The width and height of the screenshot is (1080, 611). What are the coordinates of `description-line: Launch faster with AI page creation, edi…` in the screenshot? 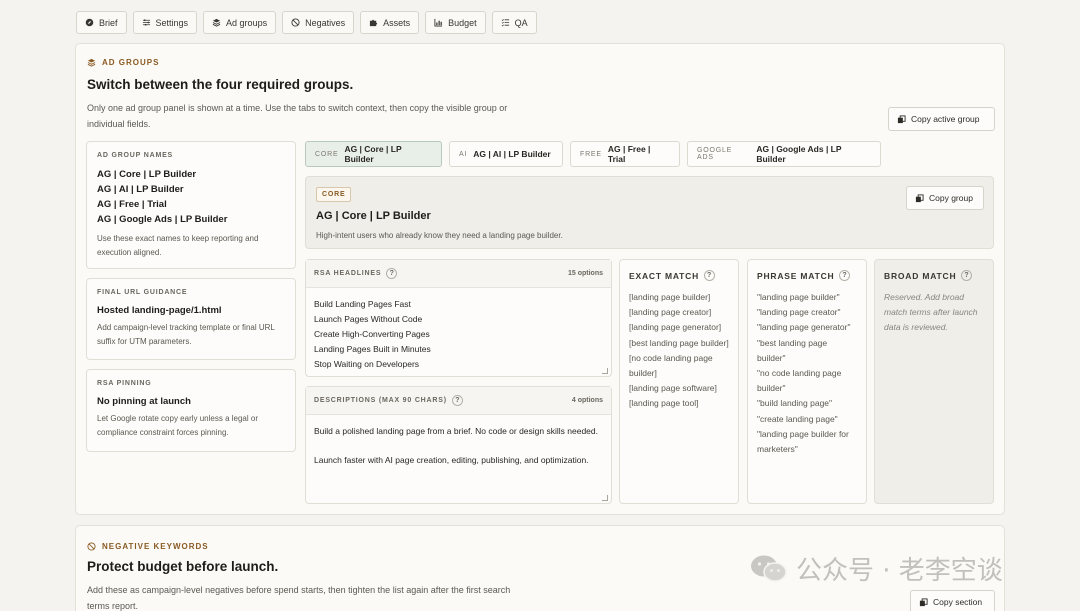 It's located at (451, 460).